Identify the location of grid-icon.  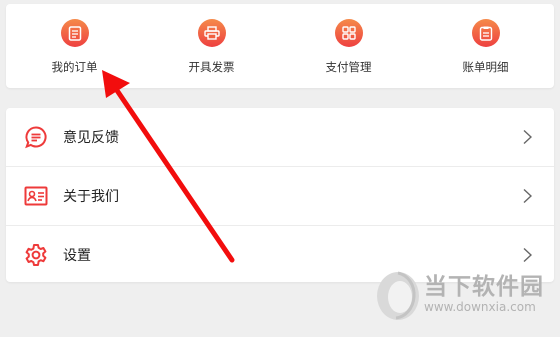
(348, 33).